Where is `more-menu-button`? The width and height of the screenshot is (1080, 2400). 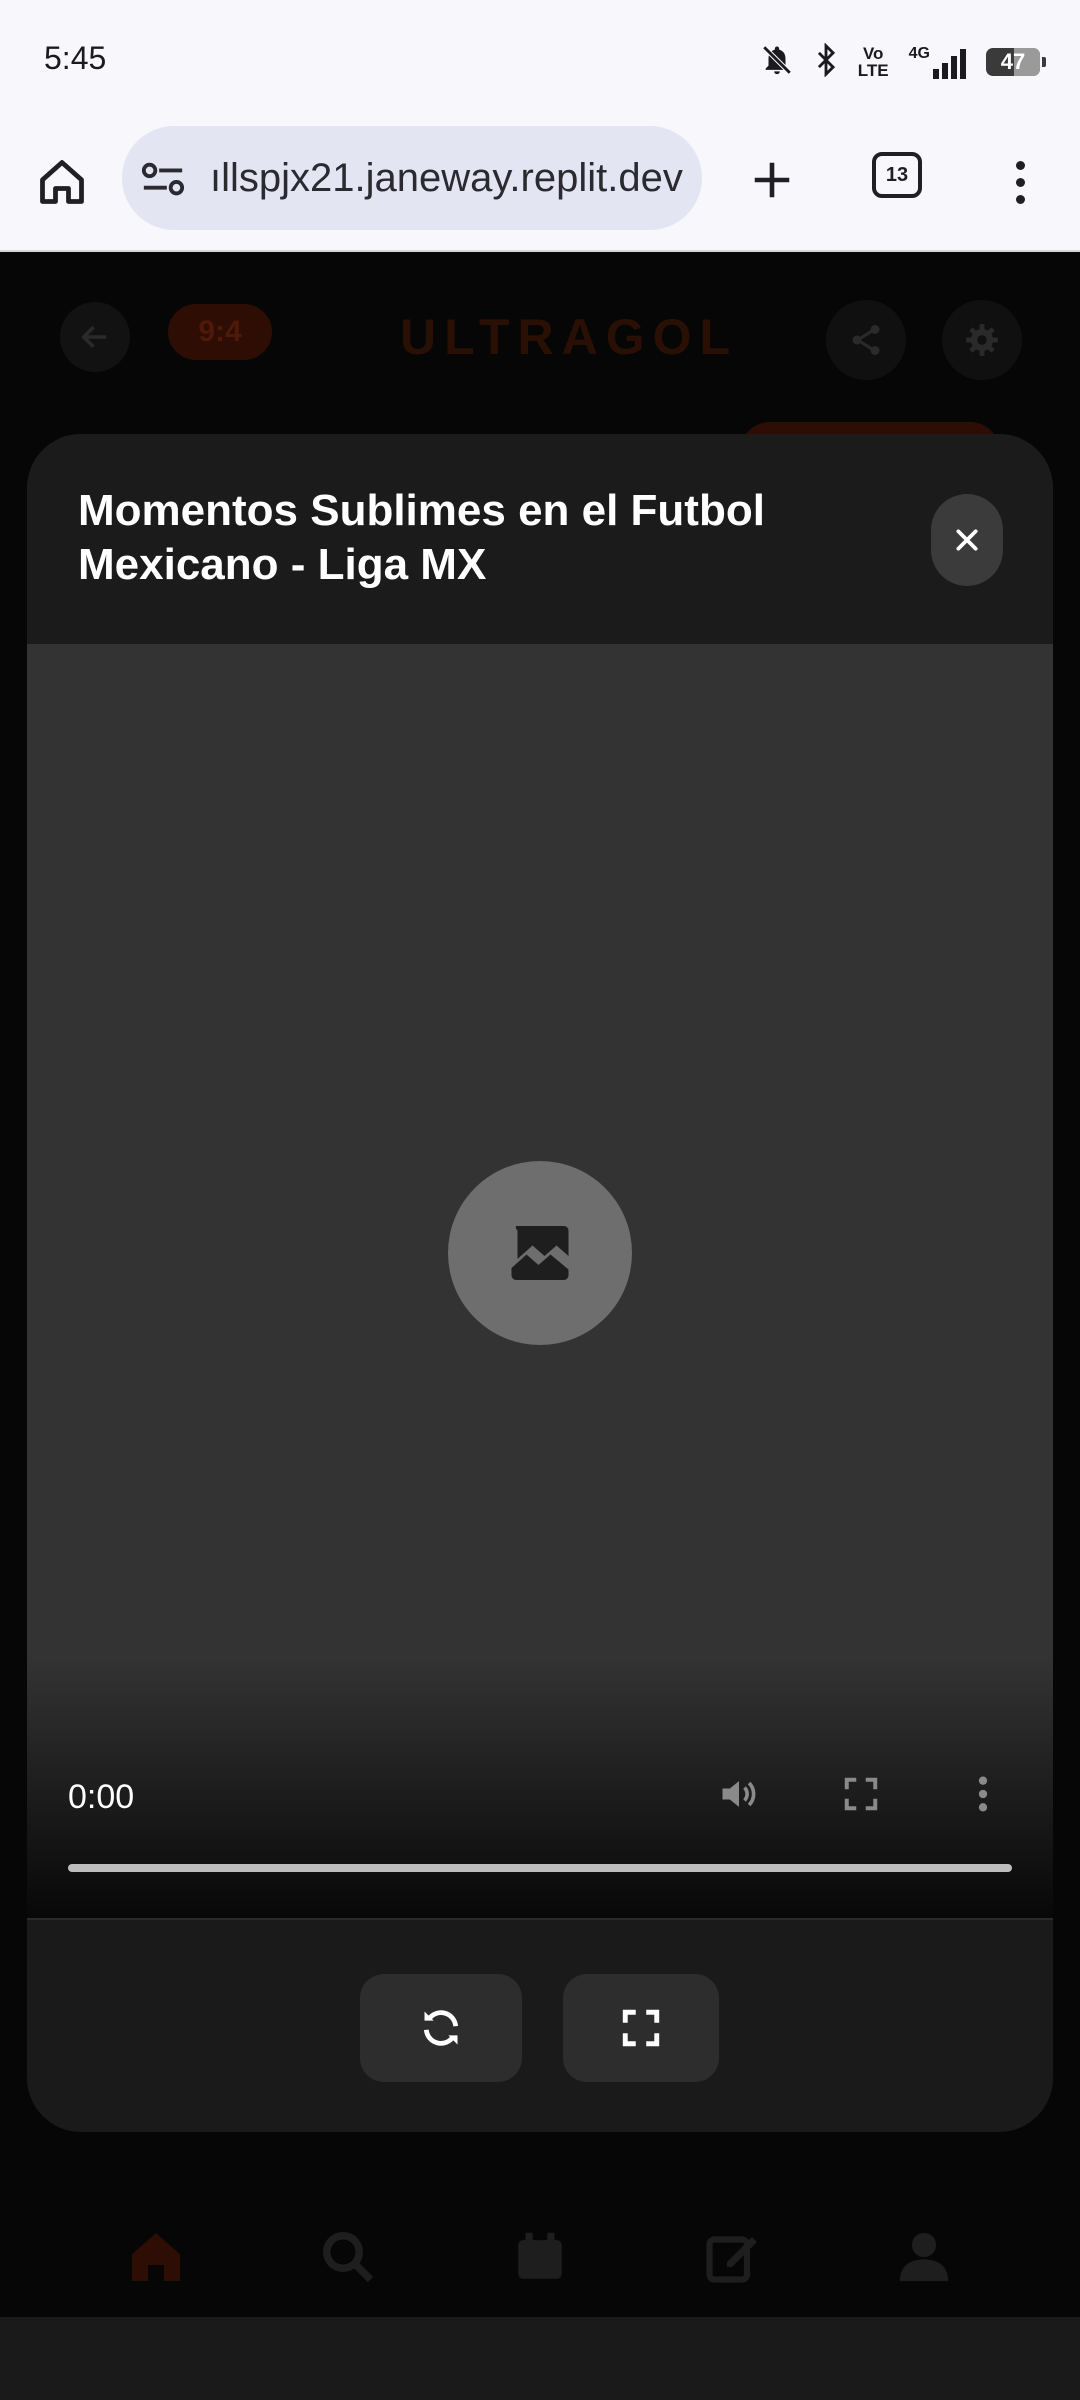 more-menu-button is located at coordinates (1020, 182).